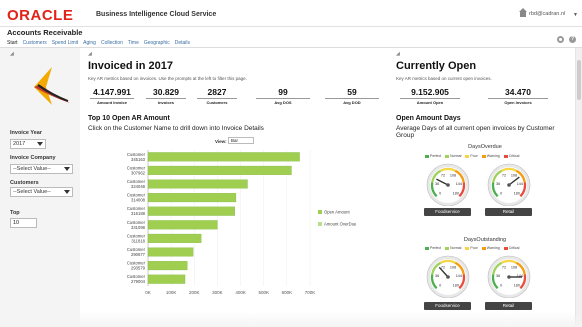 The width and height of the screenshot is (582, 327). Describe the element at coordinates (32, 192) in the screenshot. I see `customers-value: --Select Value--` at that location.